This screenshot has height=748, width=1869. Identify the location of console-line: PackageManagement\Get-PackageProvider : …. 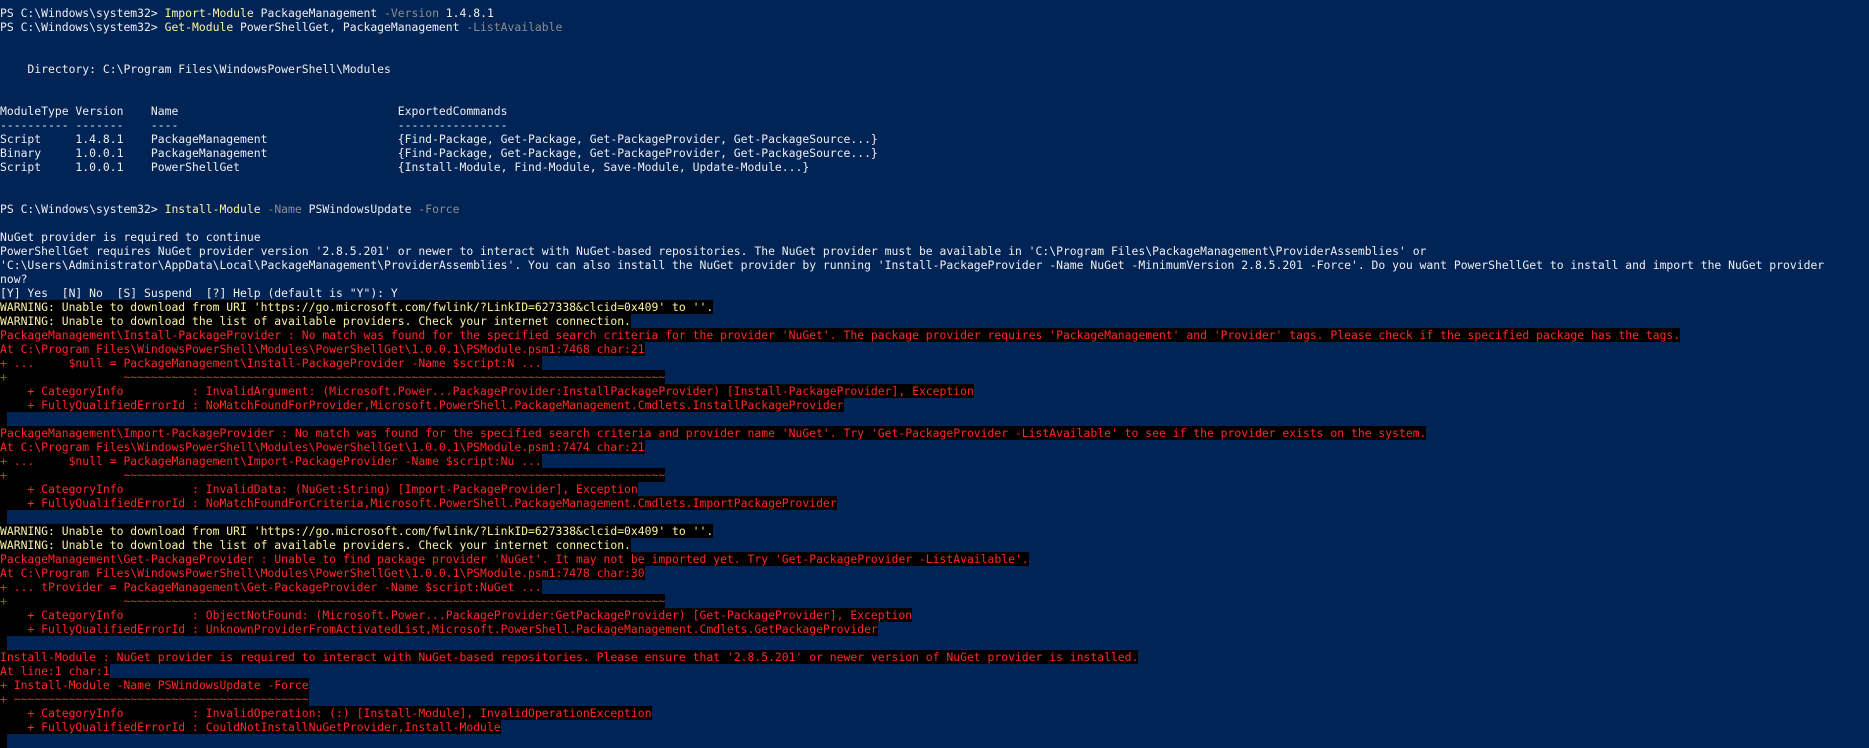
(934, 559).